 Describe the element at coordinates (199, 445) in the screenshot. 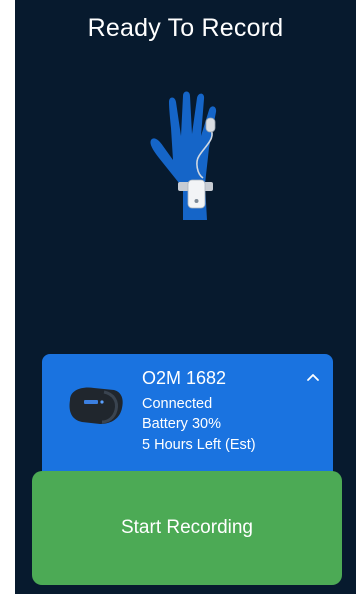

I see `time-left-estimate: 5 Hours Left (Est)` at that location.